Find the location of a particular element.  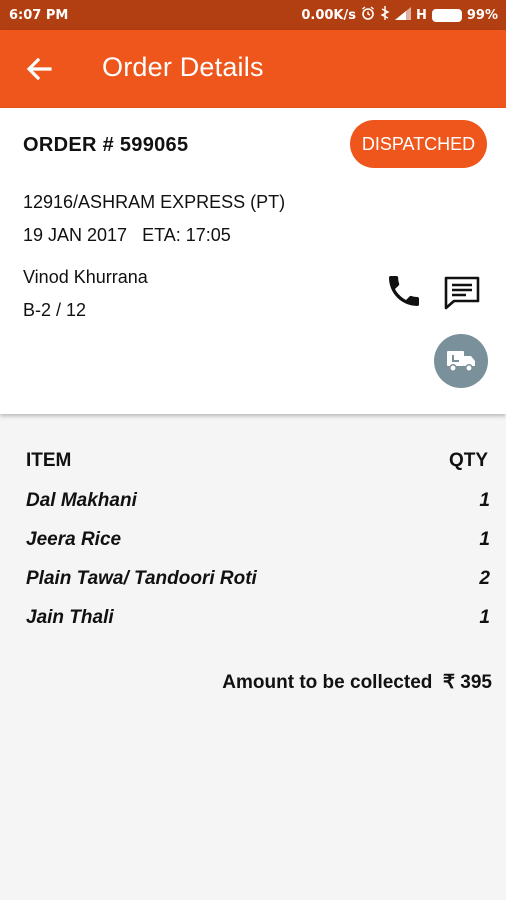

item-name: Jain Thali is located at coordinates (70, 617).